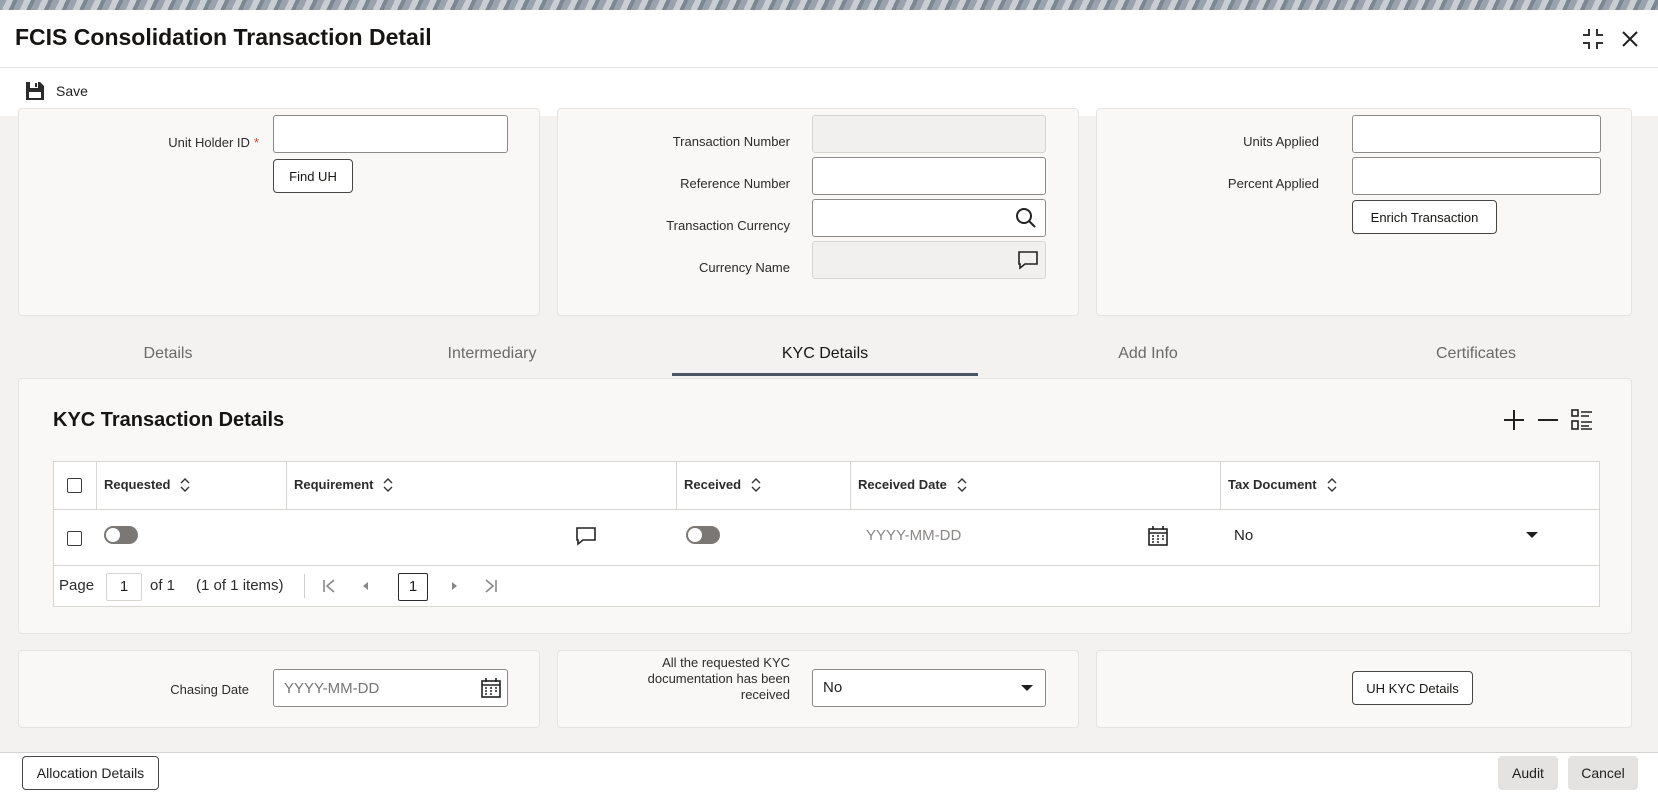  I want to click on tax-document-select: No, so click(1243, 535).